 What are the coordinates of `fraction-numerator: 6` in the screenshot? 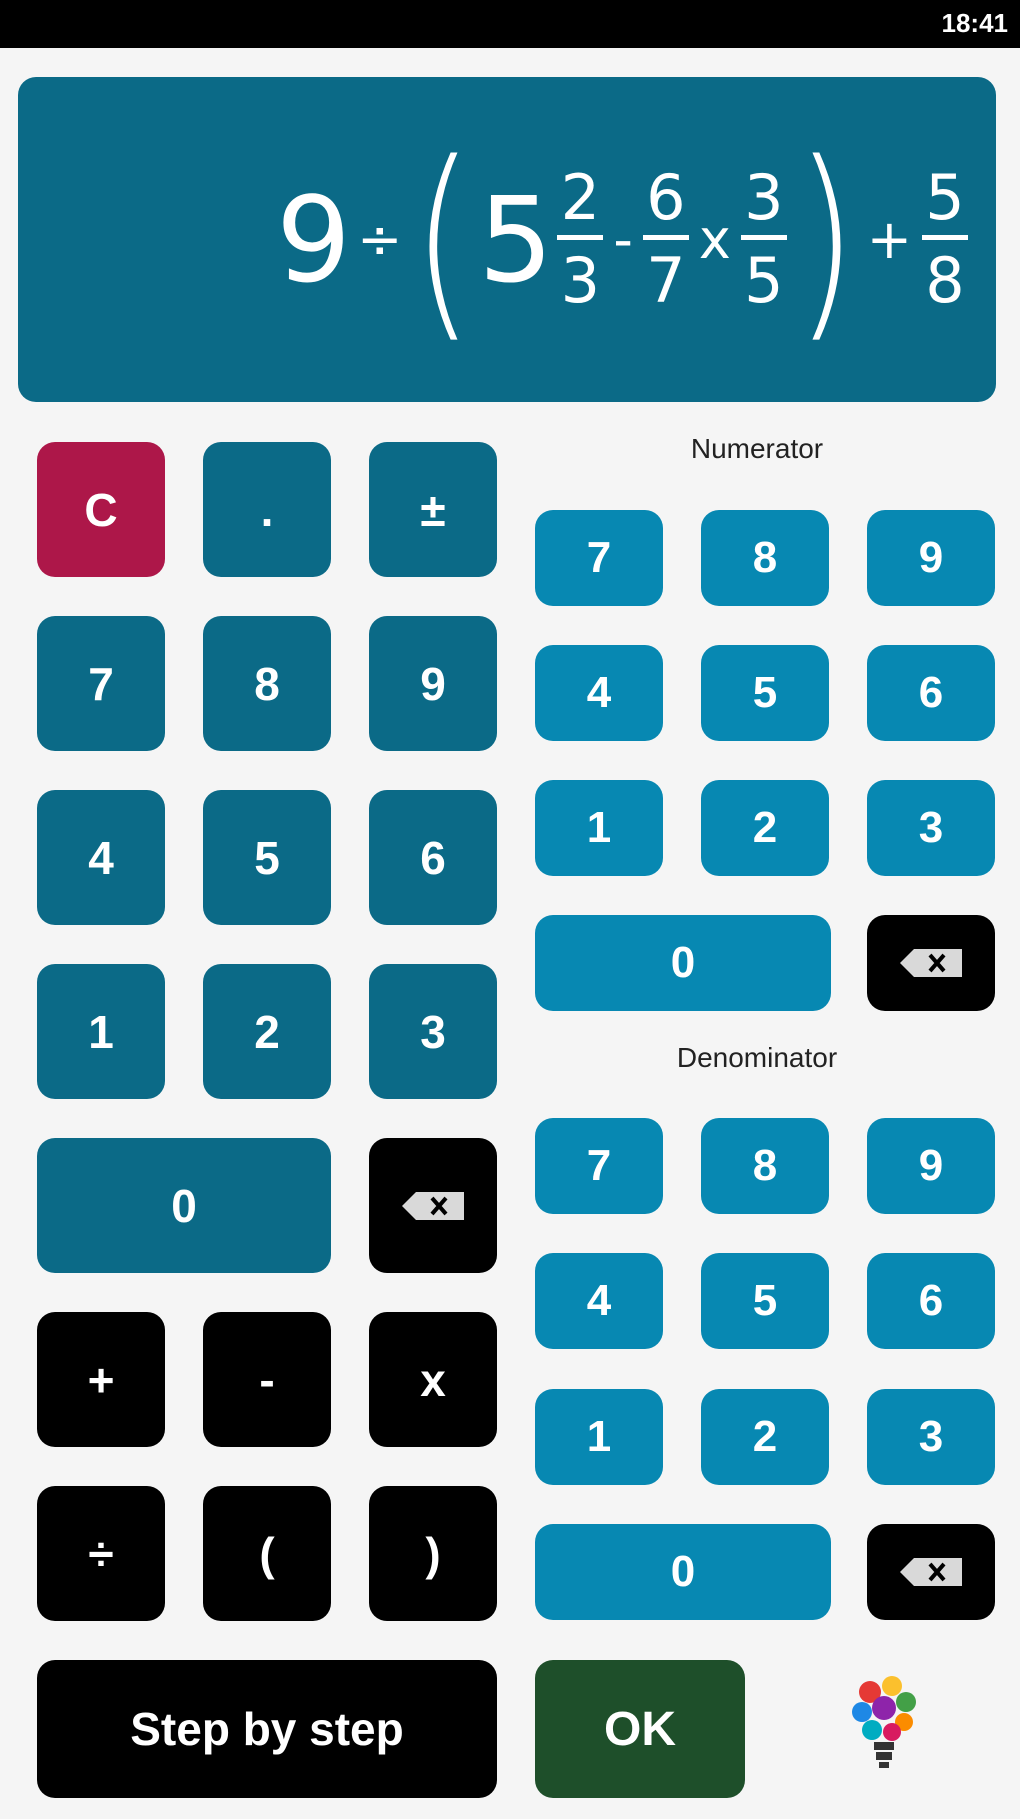 It's located at (666, 197).